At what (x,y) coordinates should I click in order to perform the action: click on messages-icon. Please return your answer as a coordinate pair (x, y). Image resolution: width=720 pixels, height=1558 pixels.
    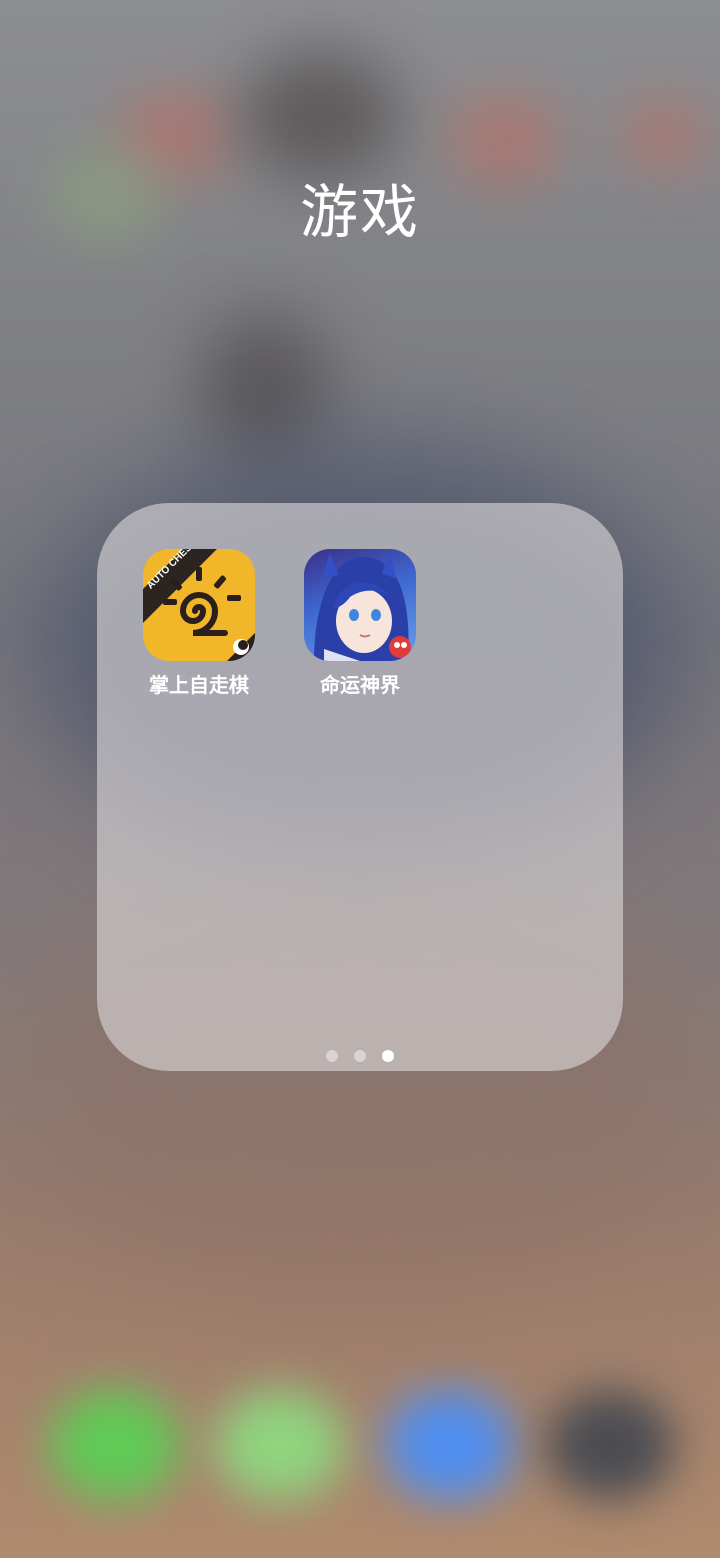
    Looking at the image, I should click on (280, 1445).